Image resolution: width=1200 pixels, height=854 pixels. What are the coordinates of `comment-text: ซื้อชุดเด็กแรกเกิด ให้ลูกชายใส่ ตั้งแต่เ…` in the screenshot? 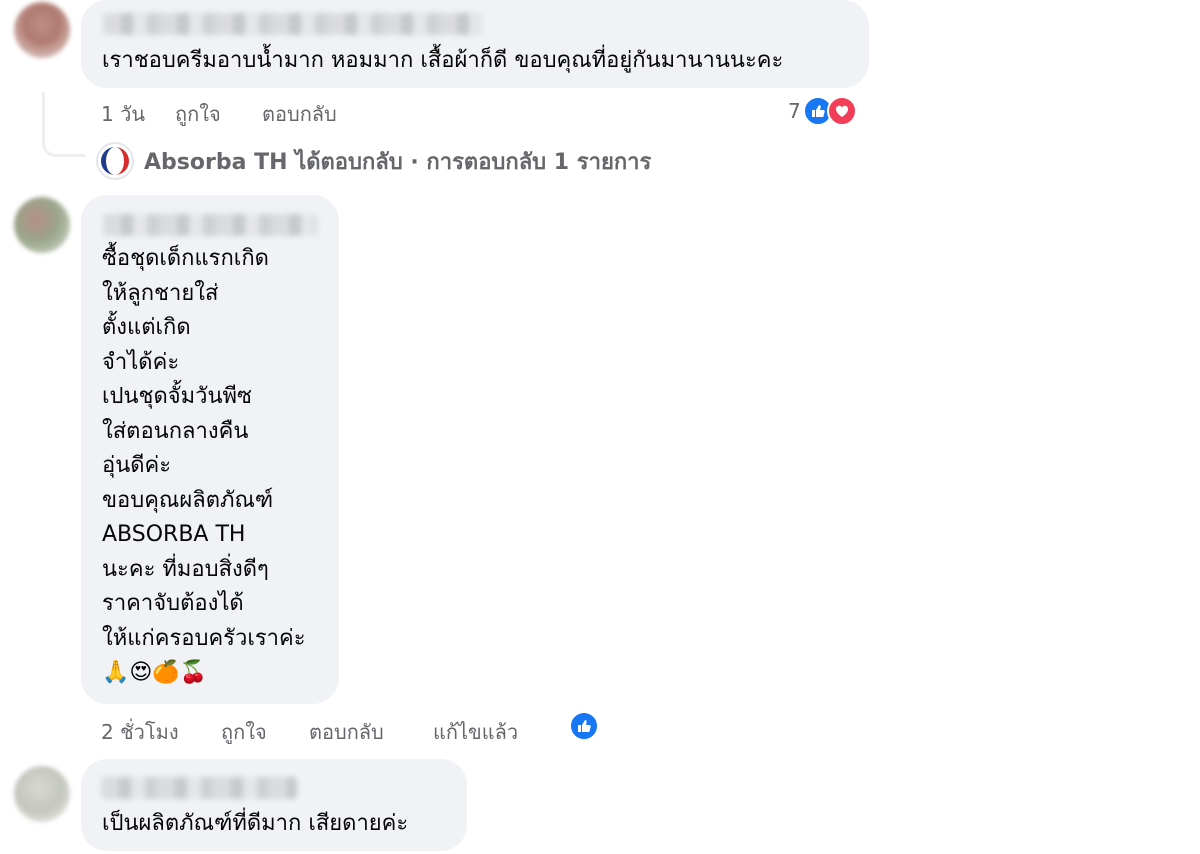 It's located at (204, 466).